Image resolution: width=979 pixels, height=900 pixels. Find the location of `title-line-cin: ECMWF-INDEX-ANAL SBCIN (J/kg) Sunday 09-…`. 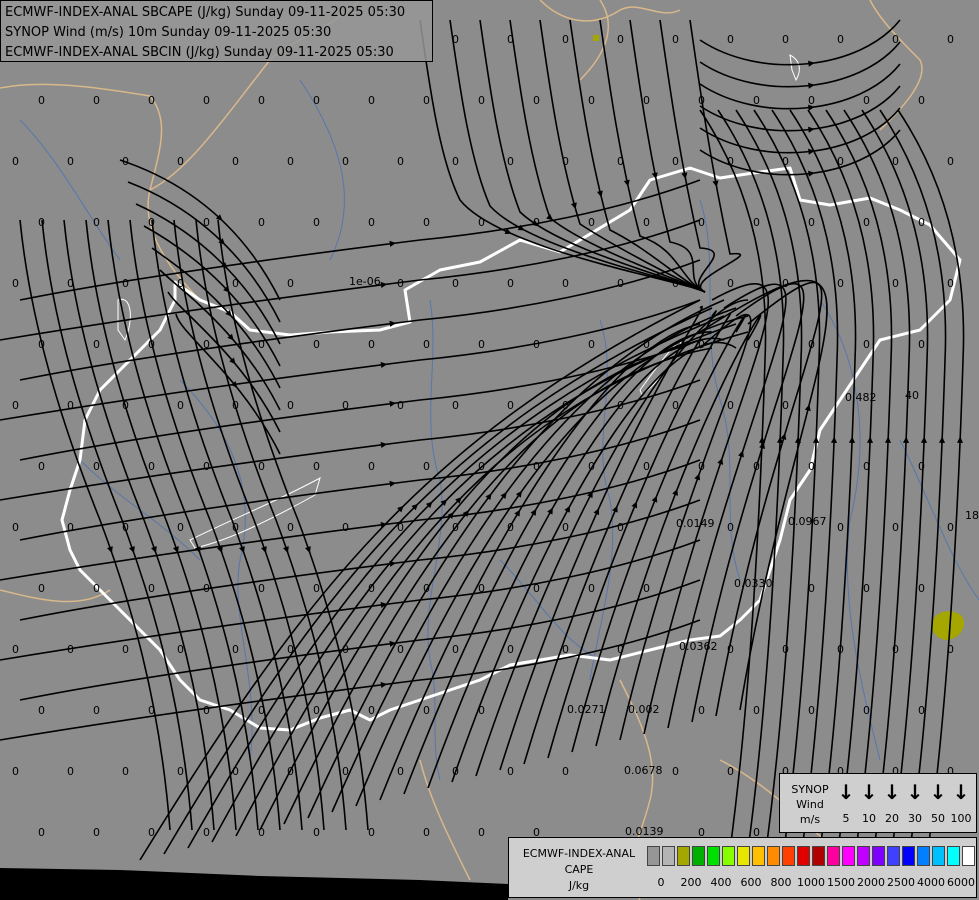

title-line-cin: ECMWF-INDEX-ANAL SBCIN (J/kg) Sunday 09-… is located at coordinates (199, 52).